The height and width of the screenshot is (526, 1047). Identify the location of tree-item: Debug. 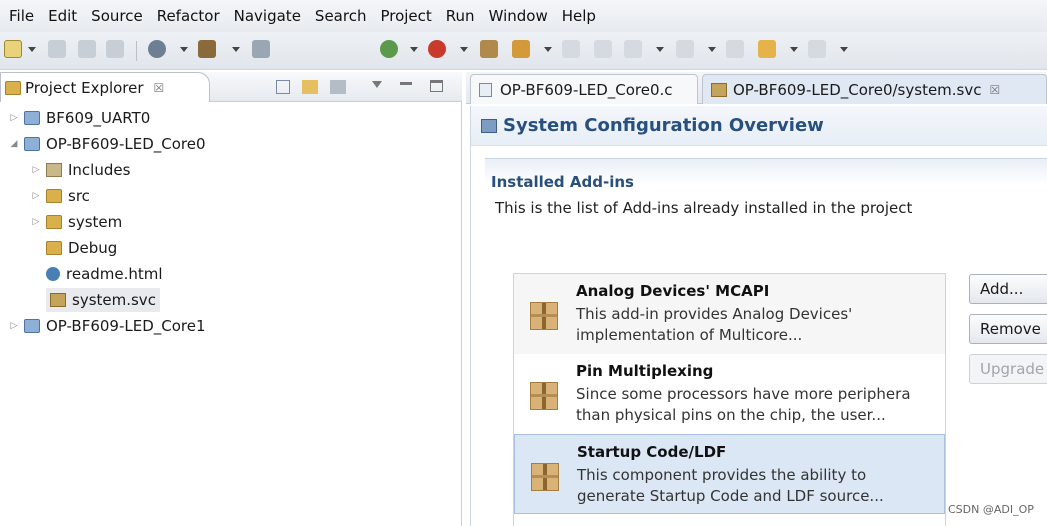
(81, 248).